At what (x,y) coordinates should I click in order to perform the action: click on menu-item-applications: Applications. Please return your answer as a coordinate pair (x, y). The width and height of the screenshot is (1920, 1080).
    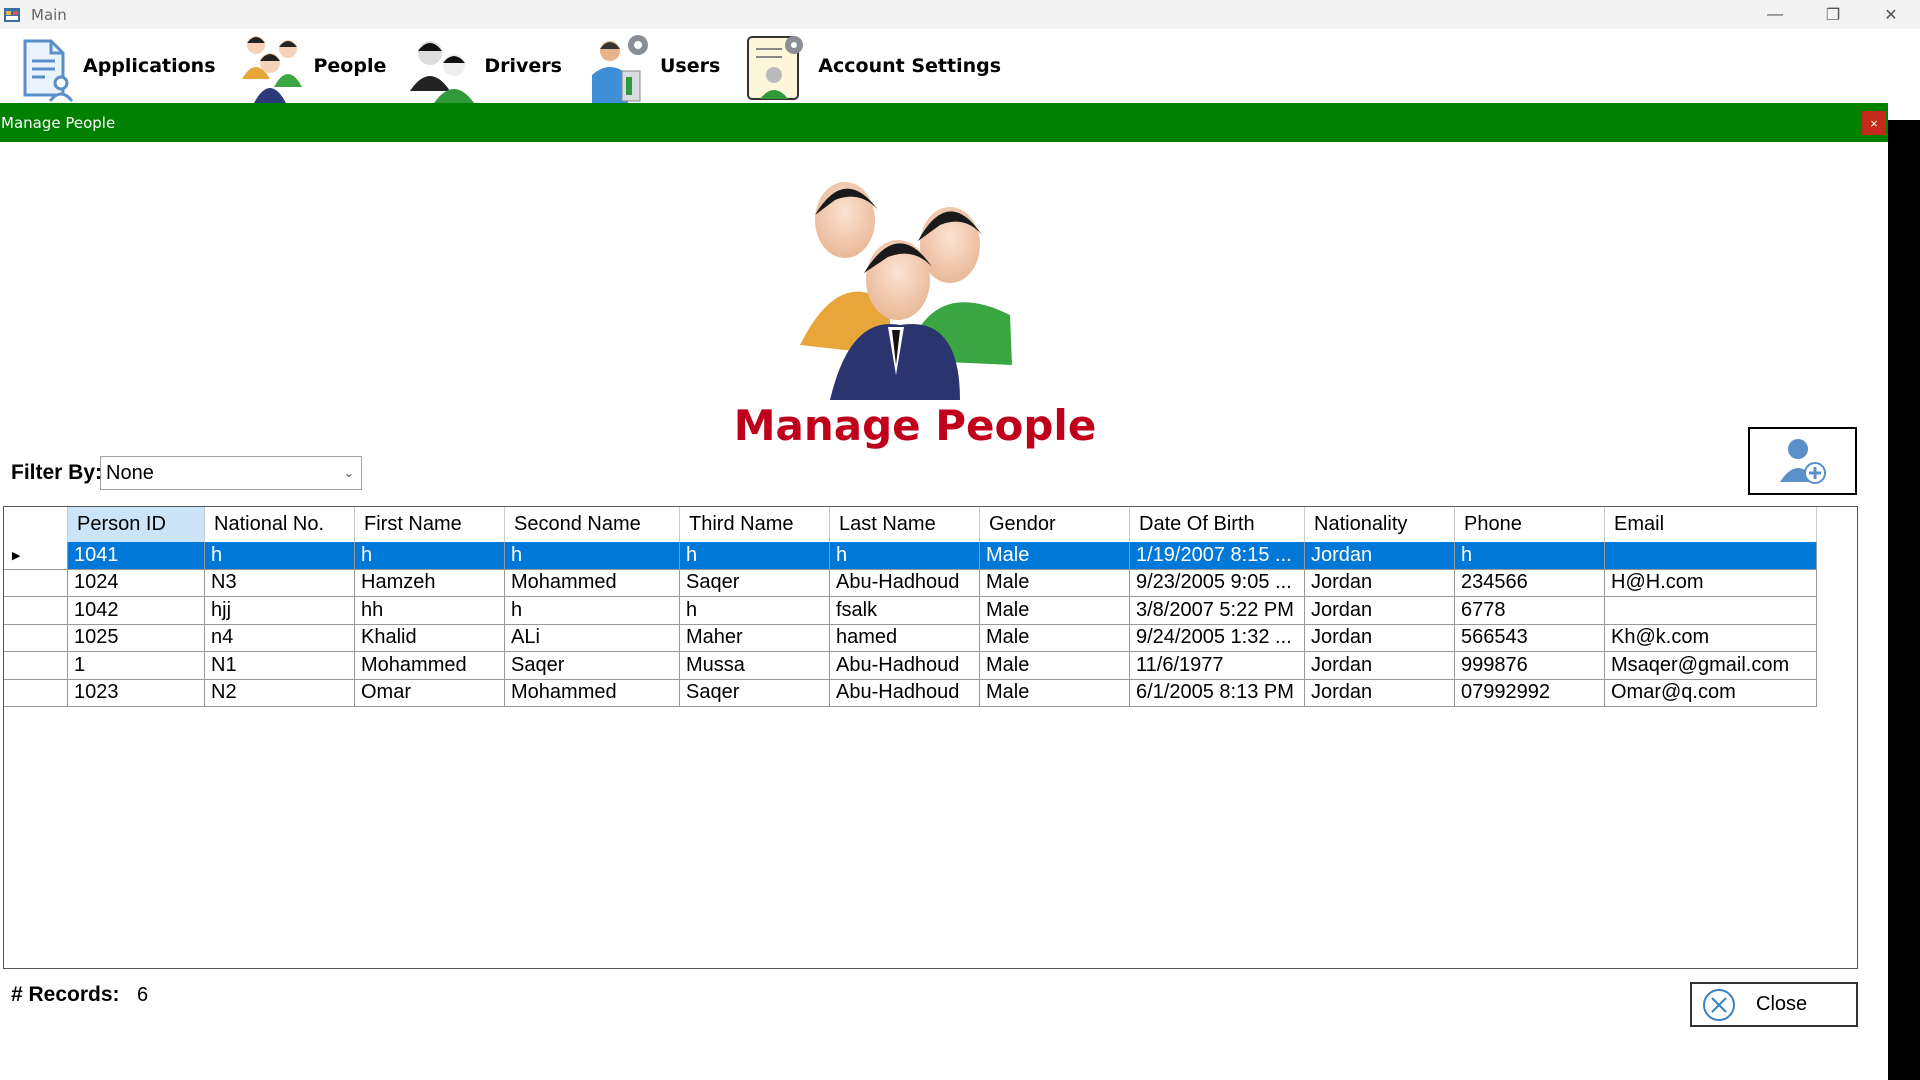
    Looking at the image, I should click on (125, 66).